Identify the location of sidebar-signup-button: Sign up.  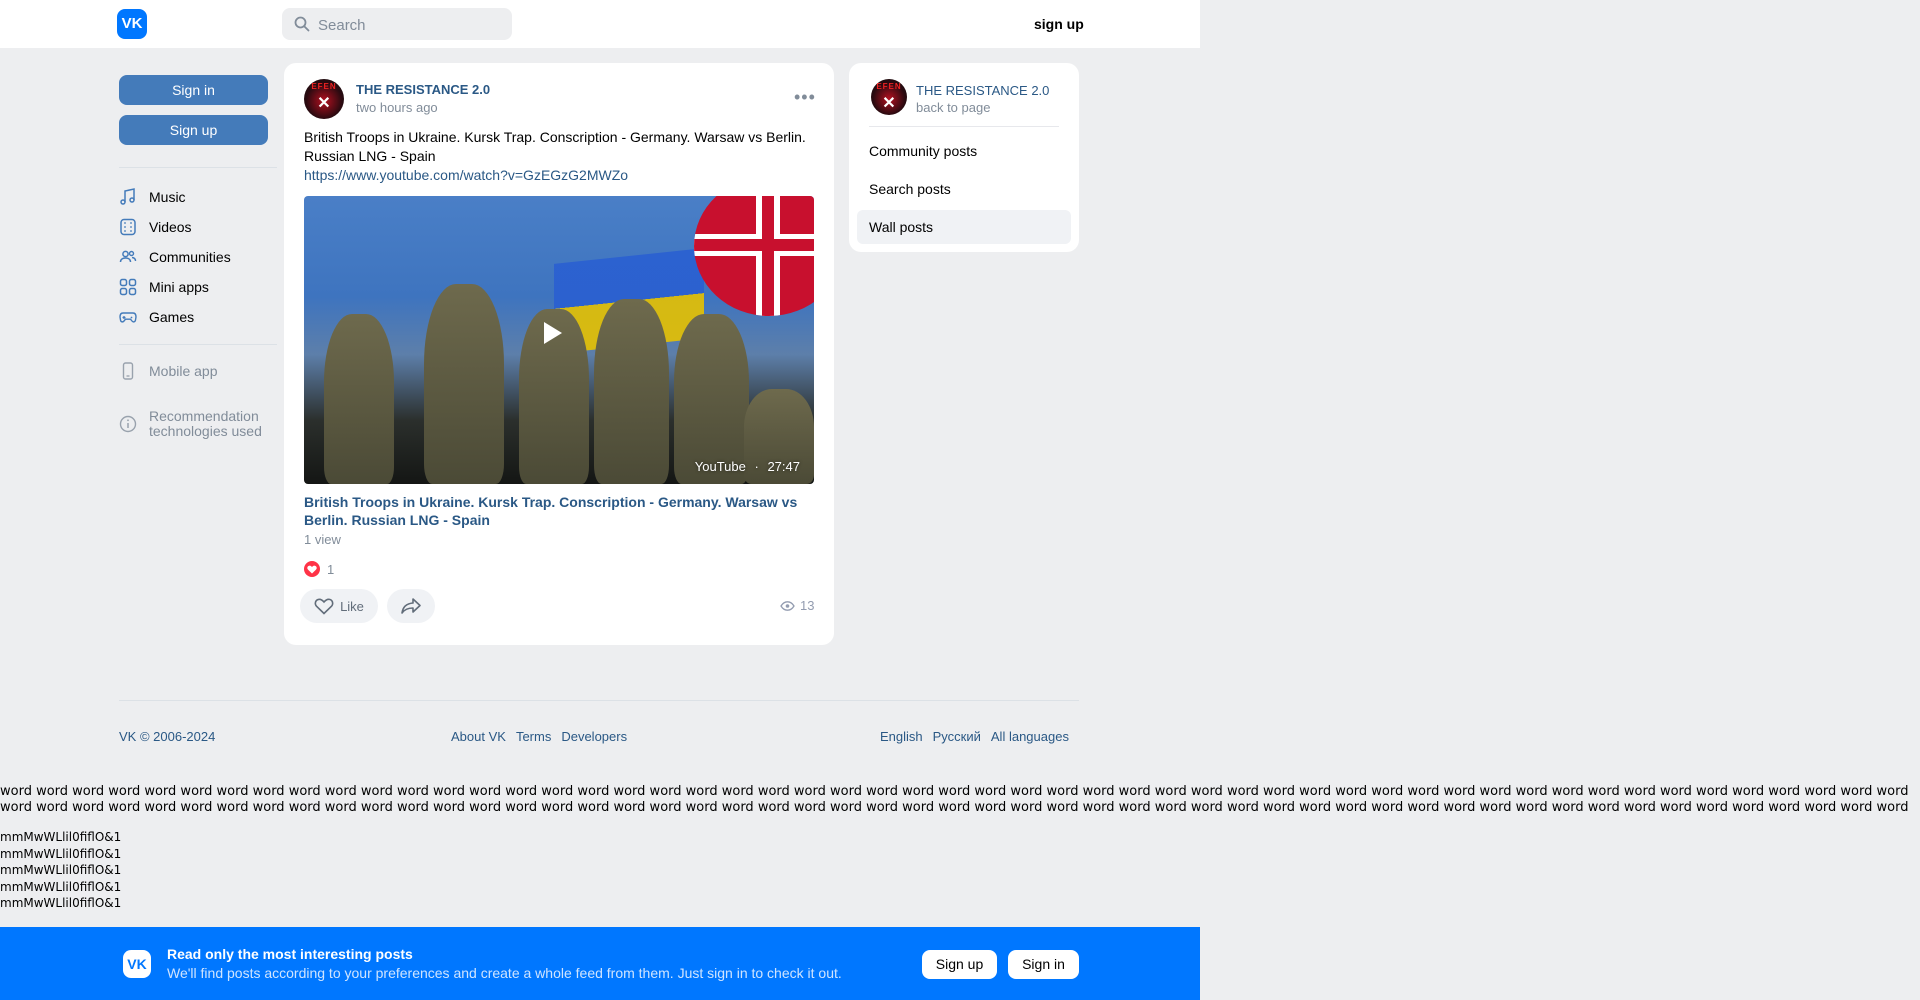
(193, 130).